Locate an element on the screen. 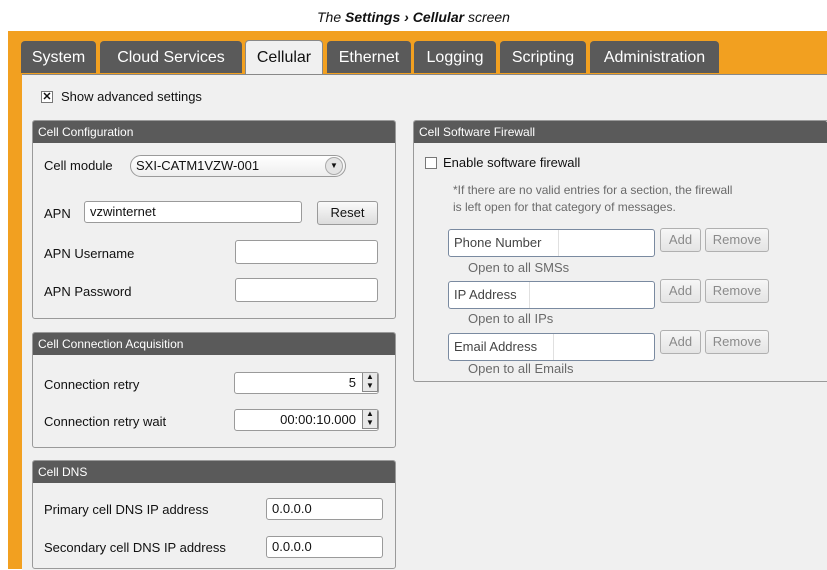  tab-ethernet: Ethernet is located at coordinates (369, 57).